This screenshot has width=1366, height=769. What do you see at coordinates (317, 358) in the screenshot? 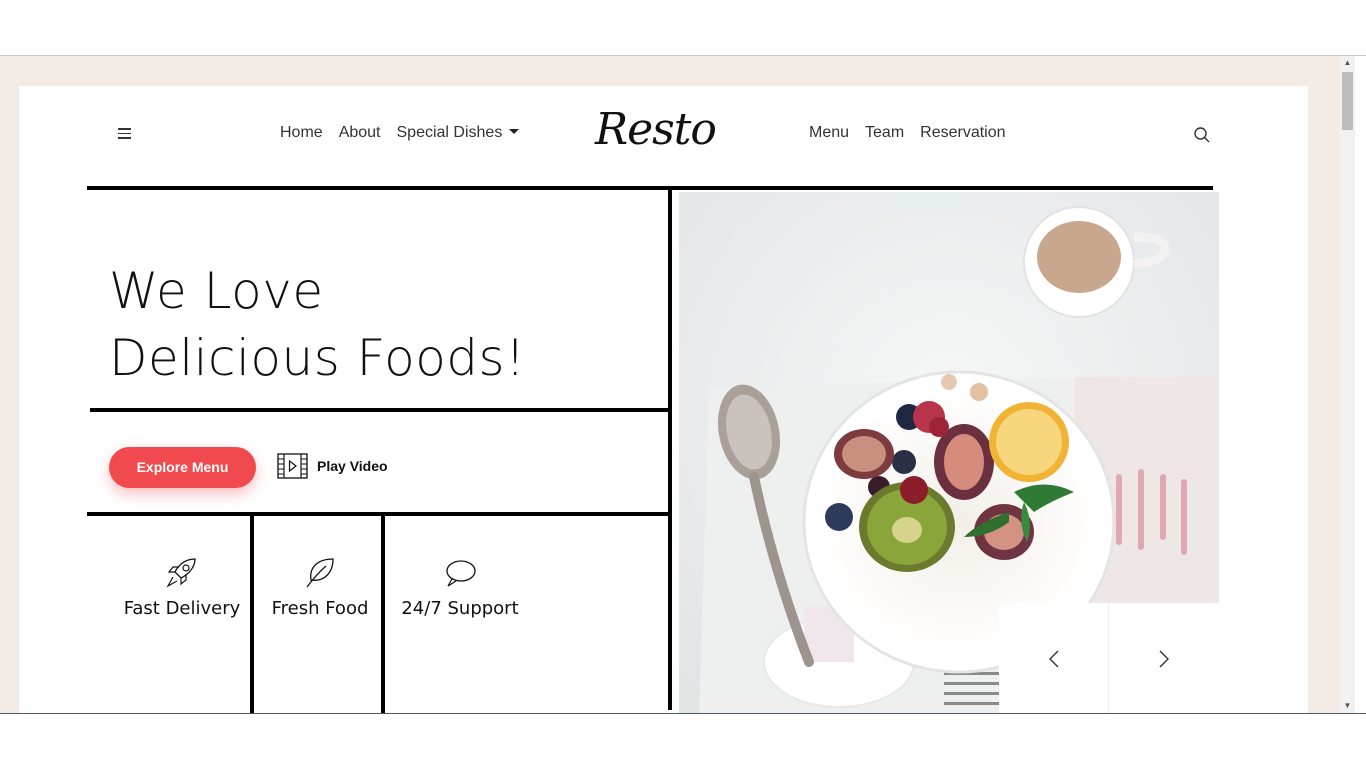
I see `hero-headline-line-2: Delicious Foods!` at bounding box center [317, 358].